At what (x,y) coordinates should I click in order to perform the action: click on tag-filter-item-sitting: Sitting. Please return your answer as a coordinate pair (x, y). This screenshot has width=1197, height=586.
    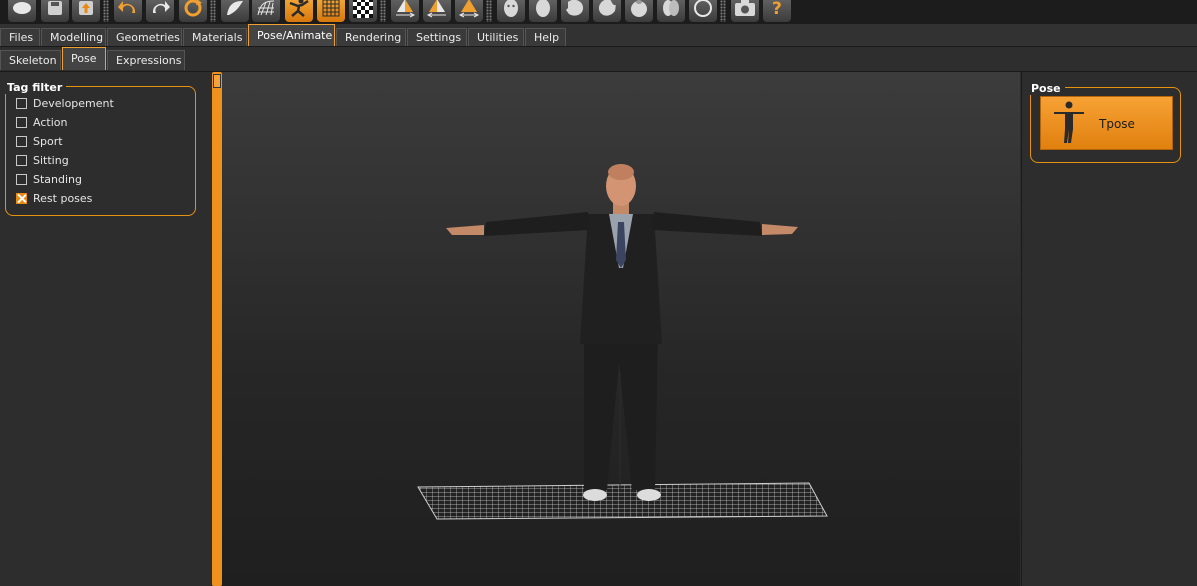
    Looking at the image, I should click on (42, 160).